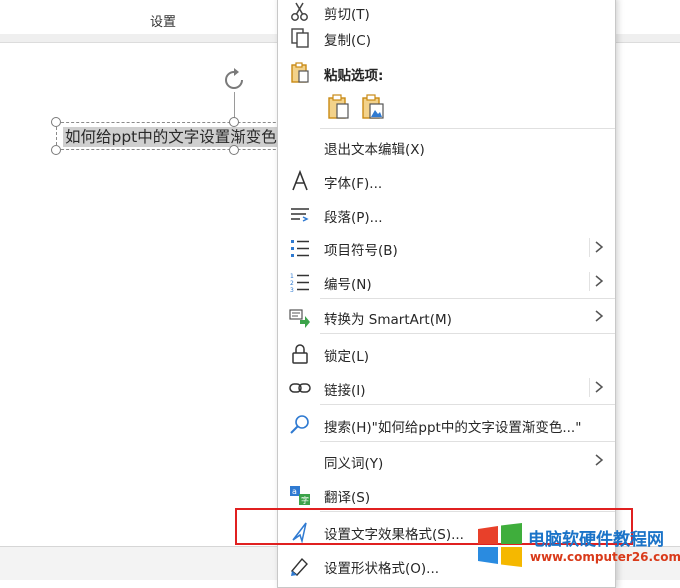 This screenshot has height=588, width=680. I want to click on menu-item-convert-smartart: 转换为 SmartArt(M), so click(446, 316).